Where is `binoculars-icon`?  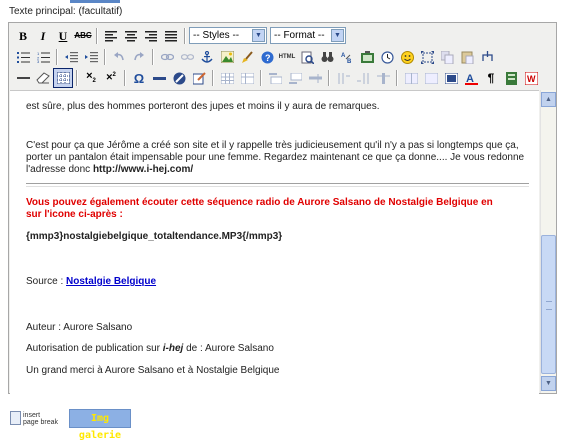
binoculars-icon is located at coordinates (327, 57).